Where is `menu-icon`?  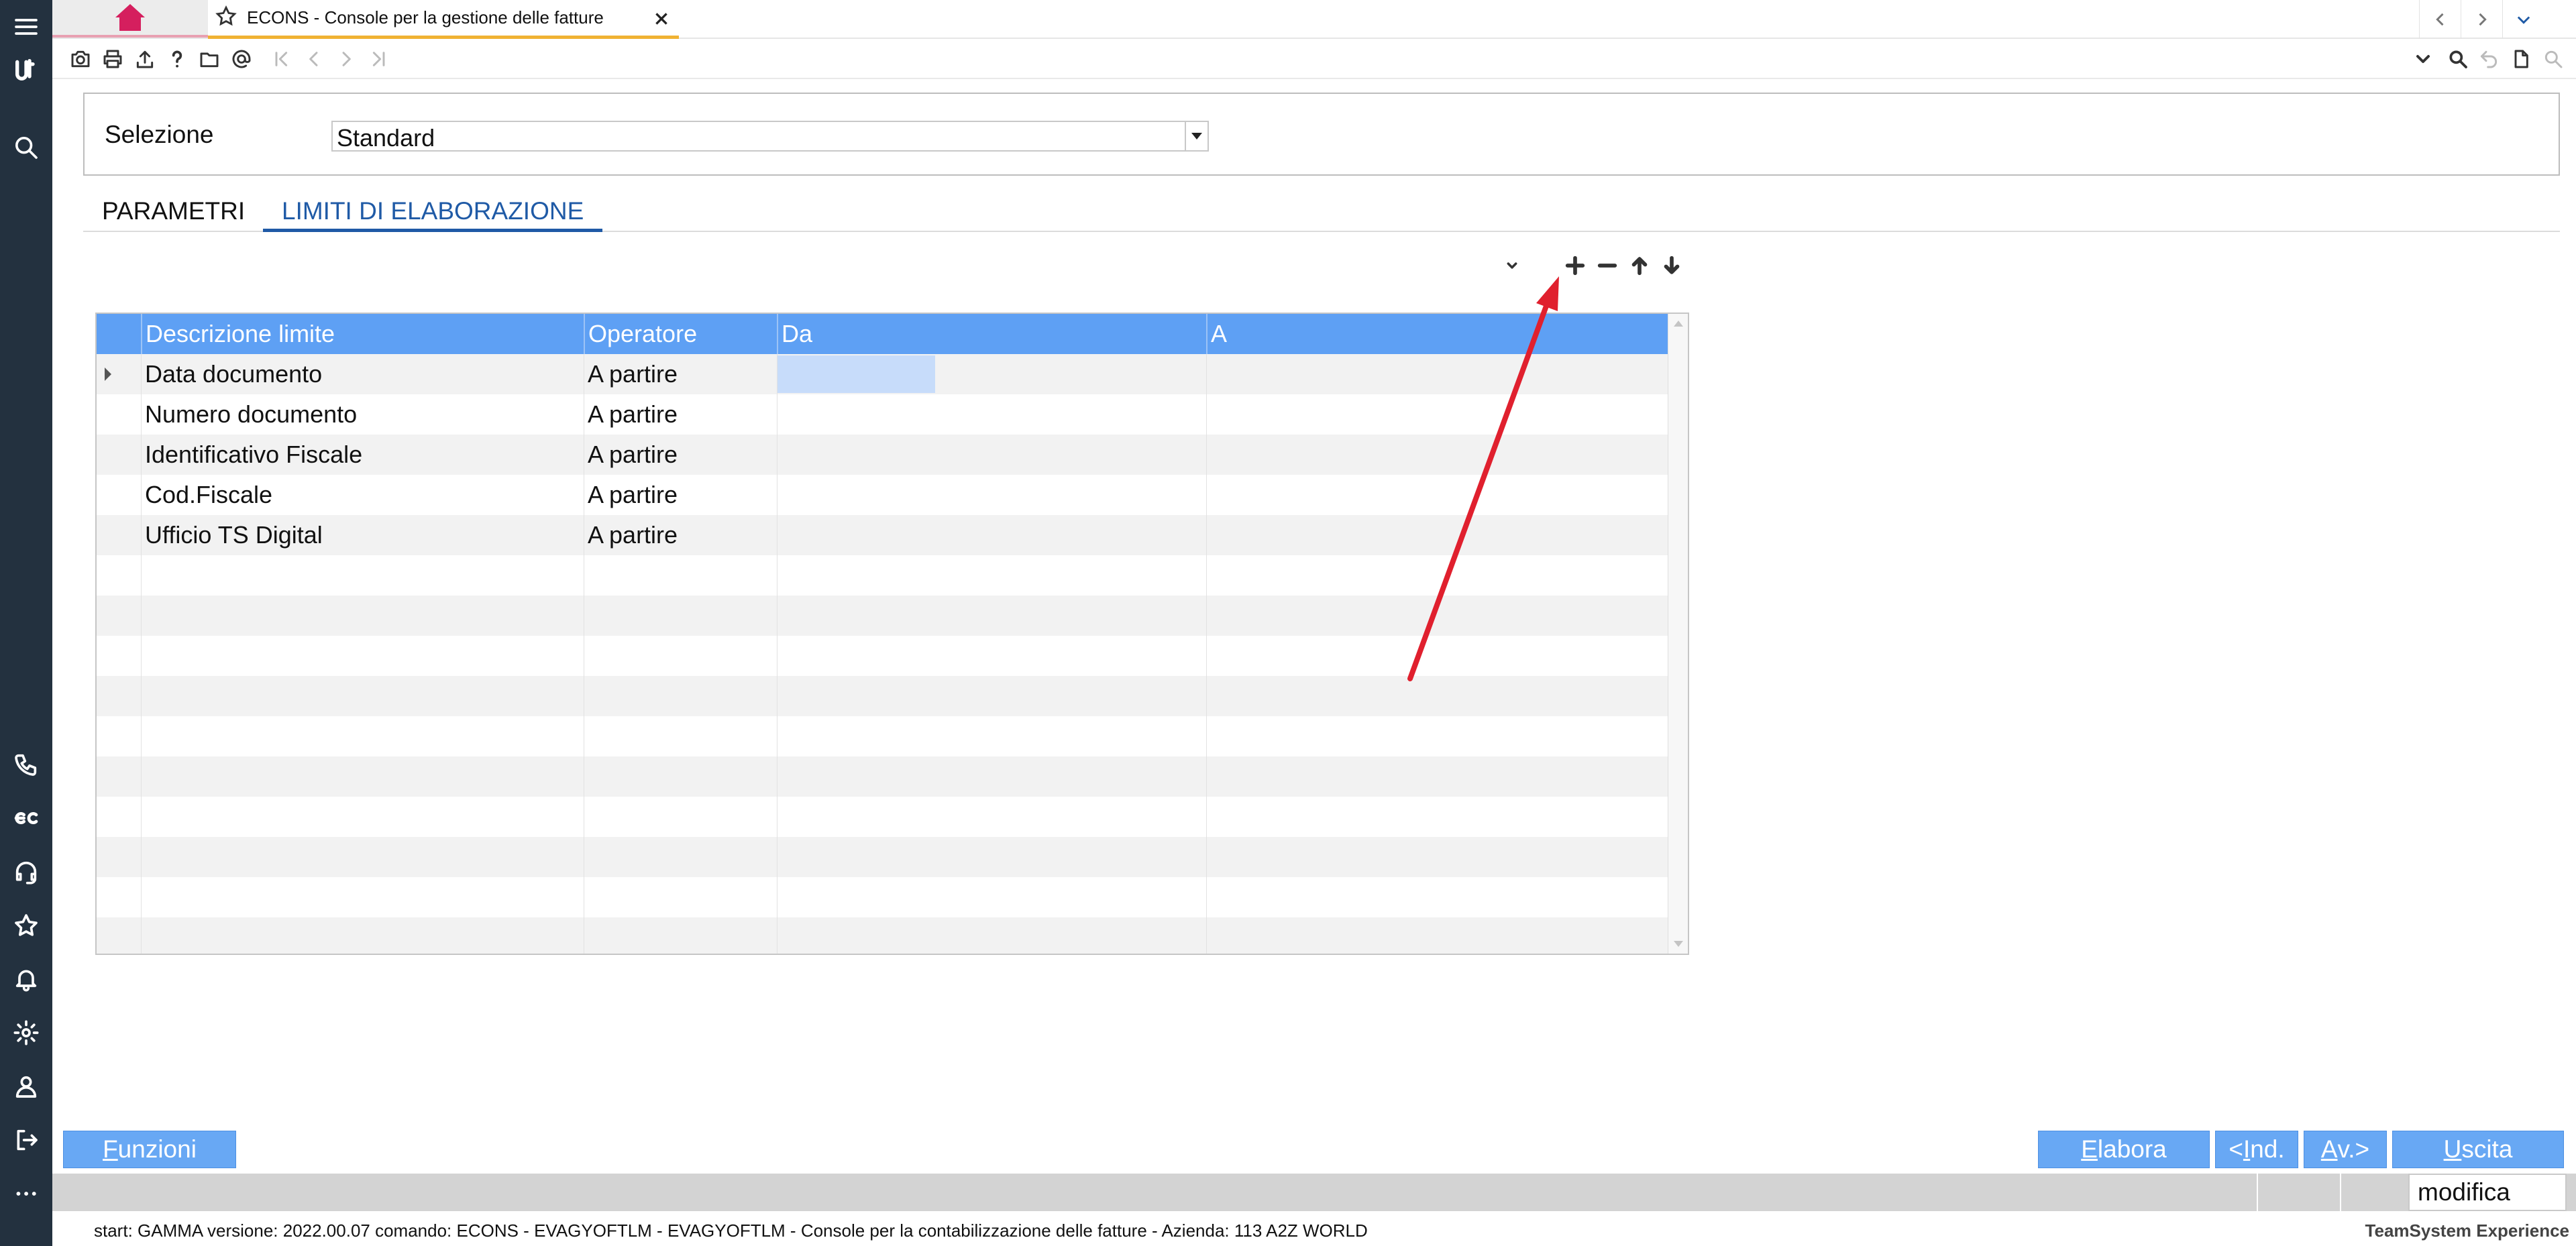
menu-icon is located at coordinates (26, 27).